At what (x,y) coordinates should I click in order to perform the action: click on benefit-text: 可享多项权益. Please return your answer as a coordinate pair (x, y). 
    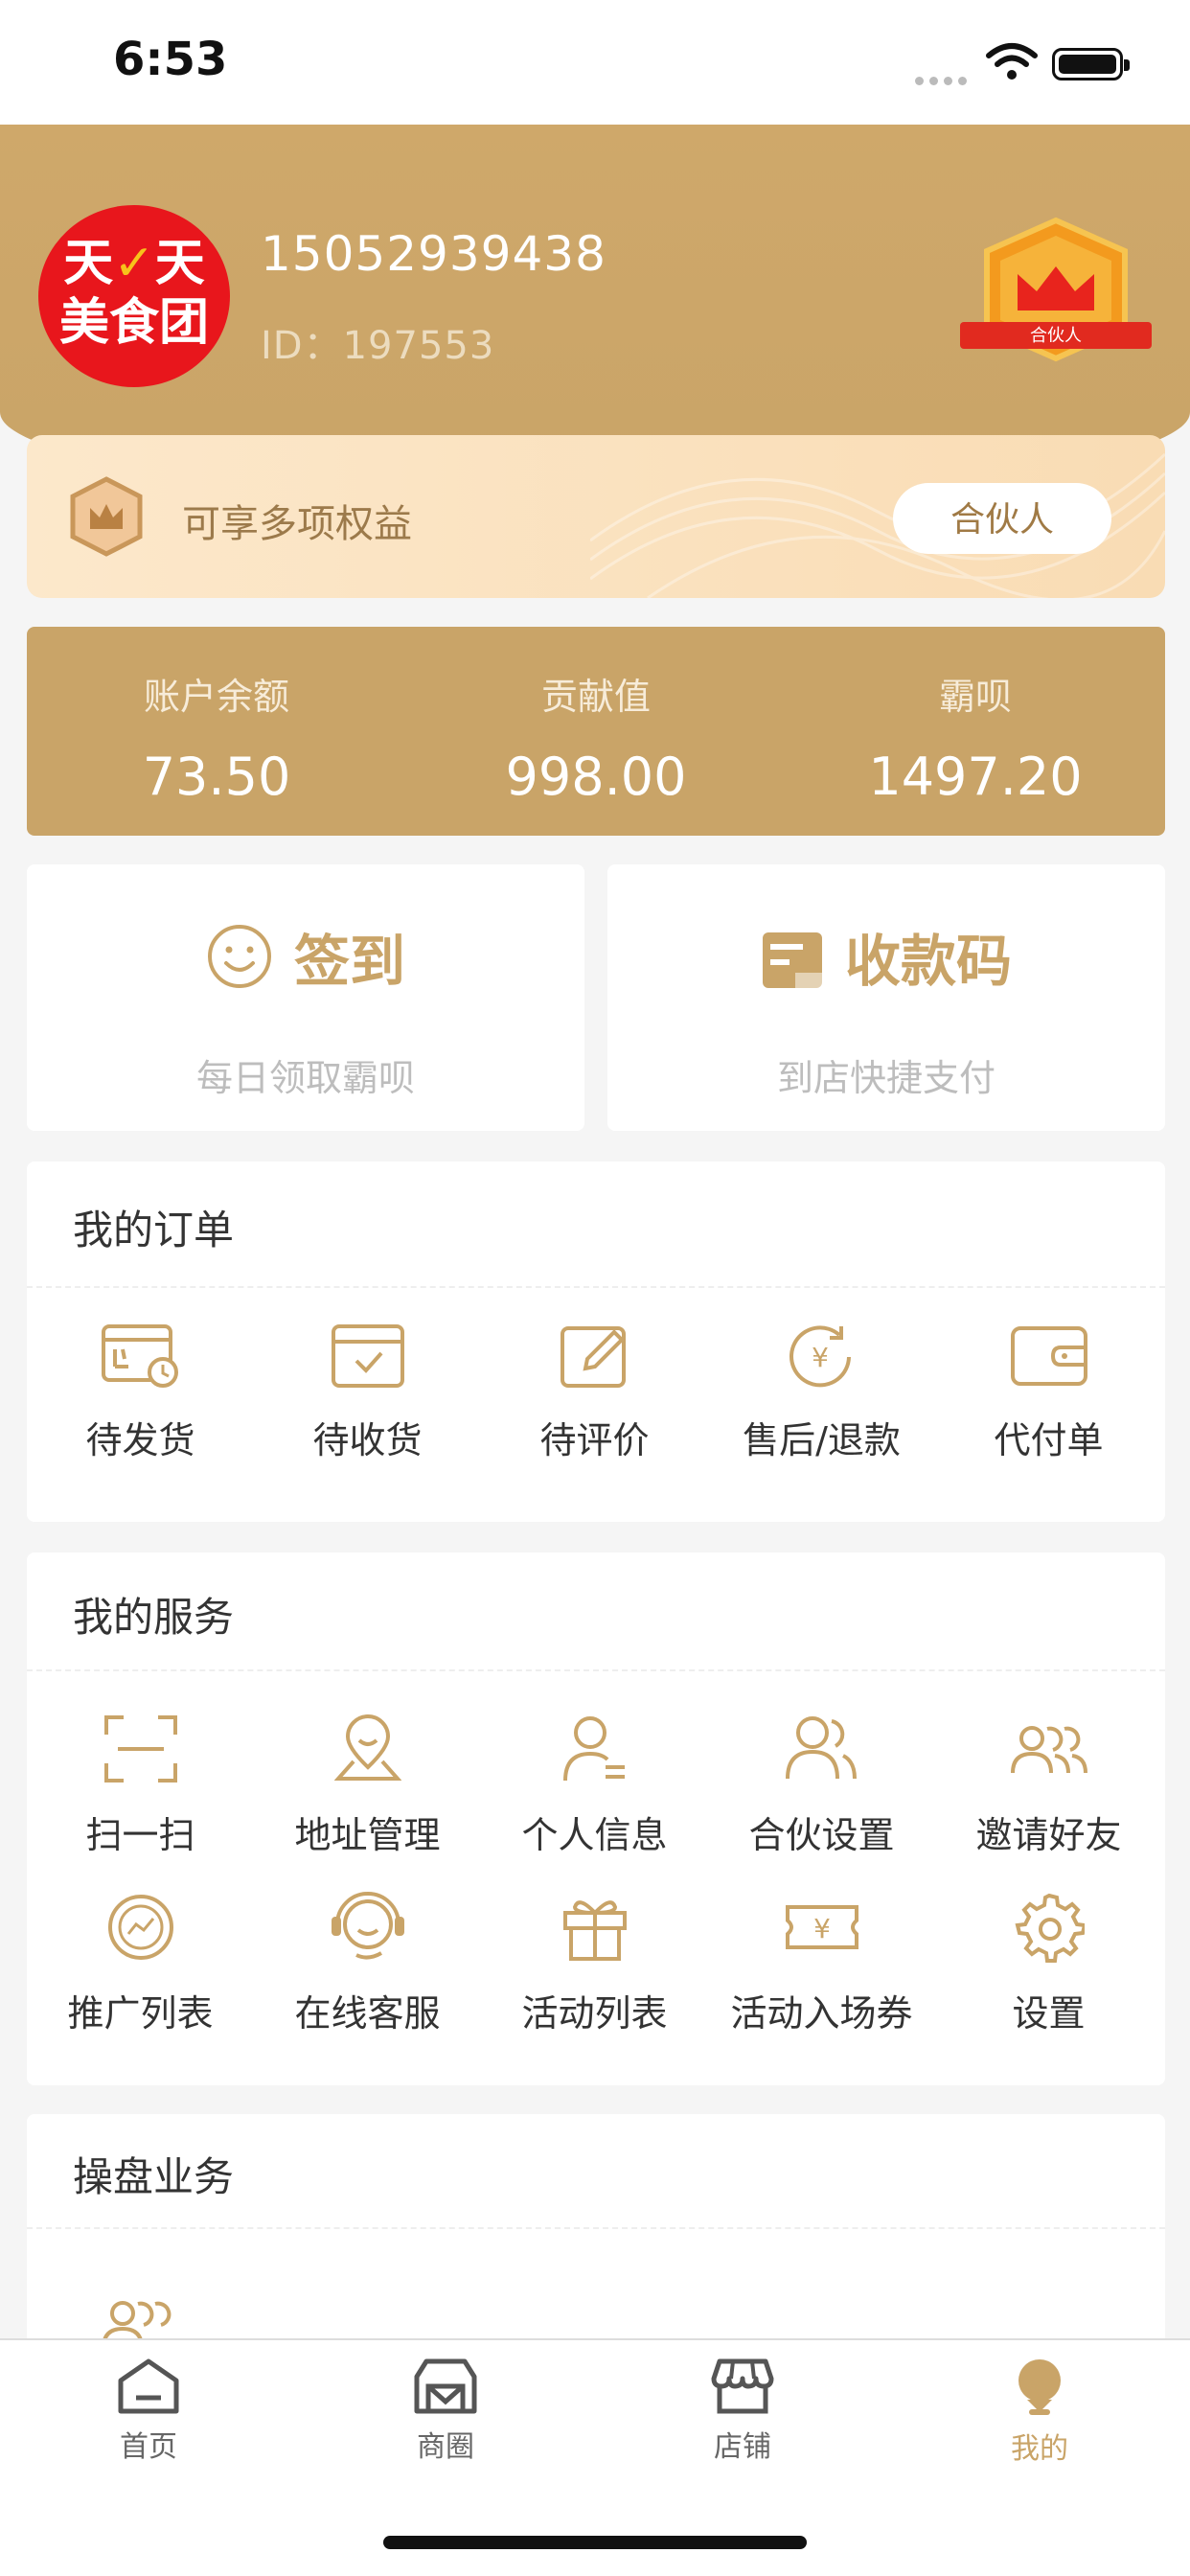
    Looking at the image, I should click on (297, 524).